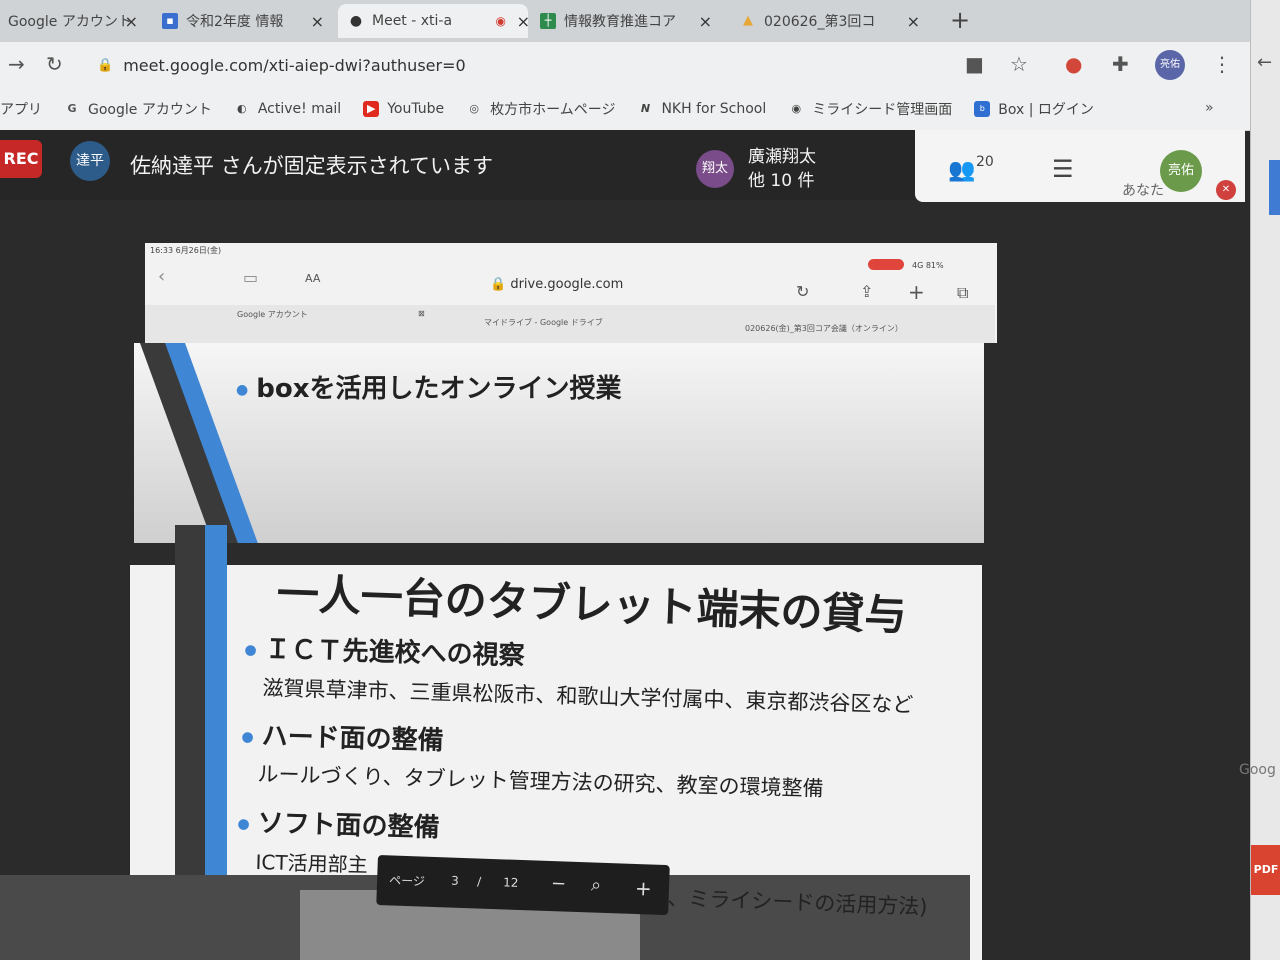 The height and width of the screenshot is (960, 1280). I want to click on ipad-status-time: 16:33 6月26日(金), so click(186, 250).